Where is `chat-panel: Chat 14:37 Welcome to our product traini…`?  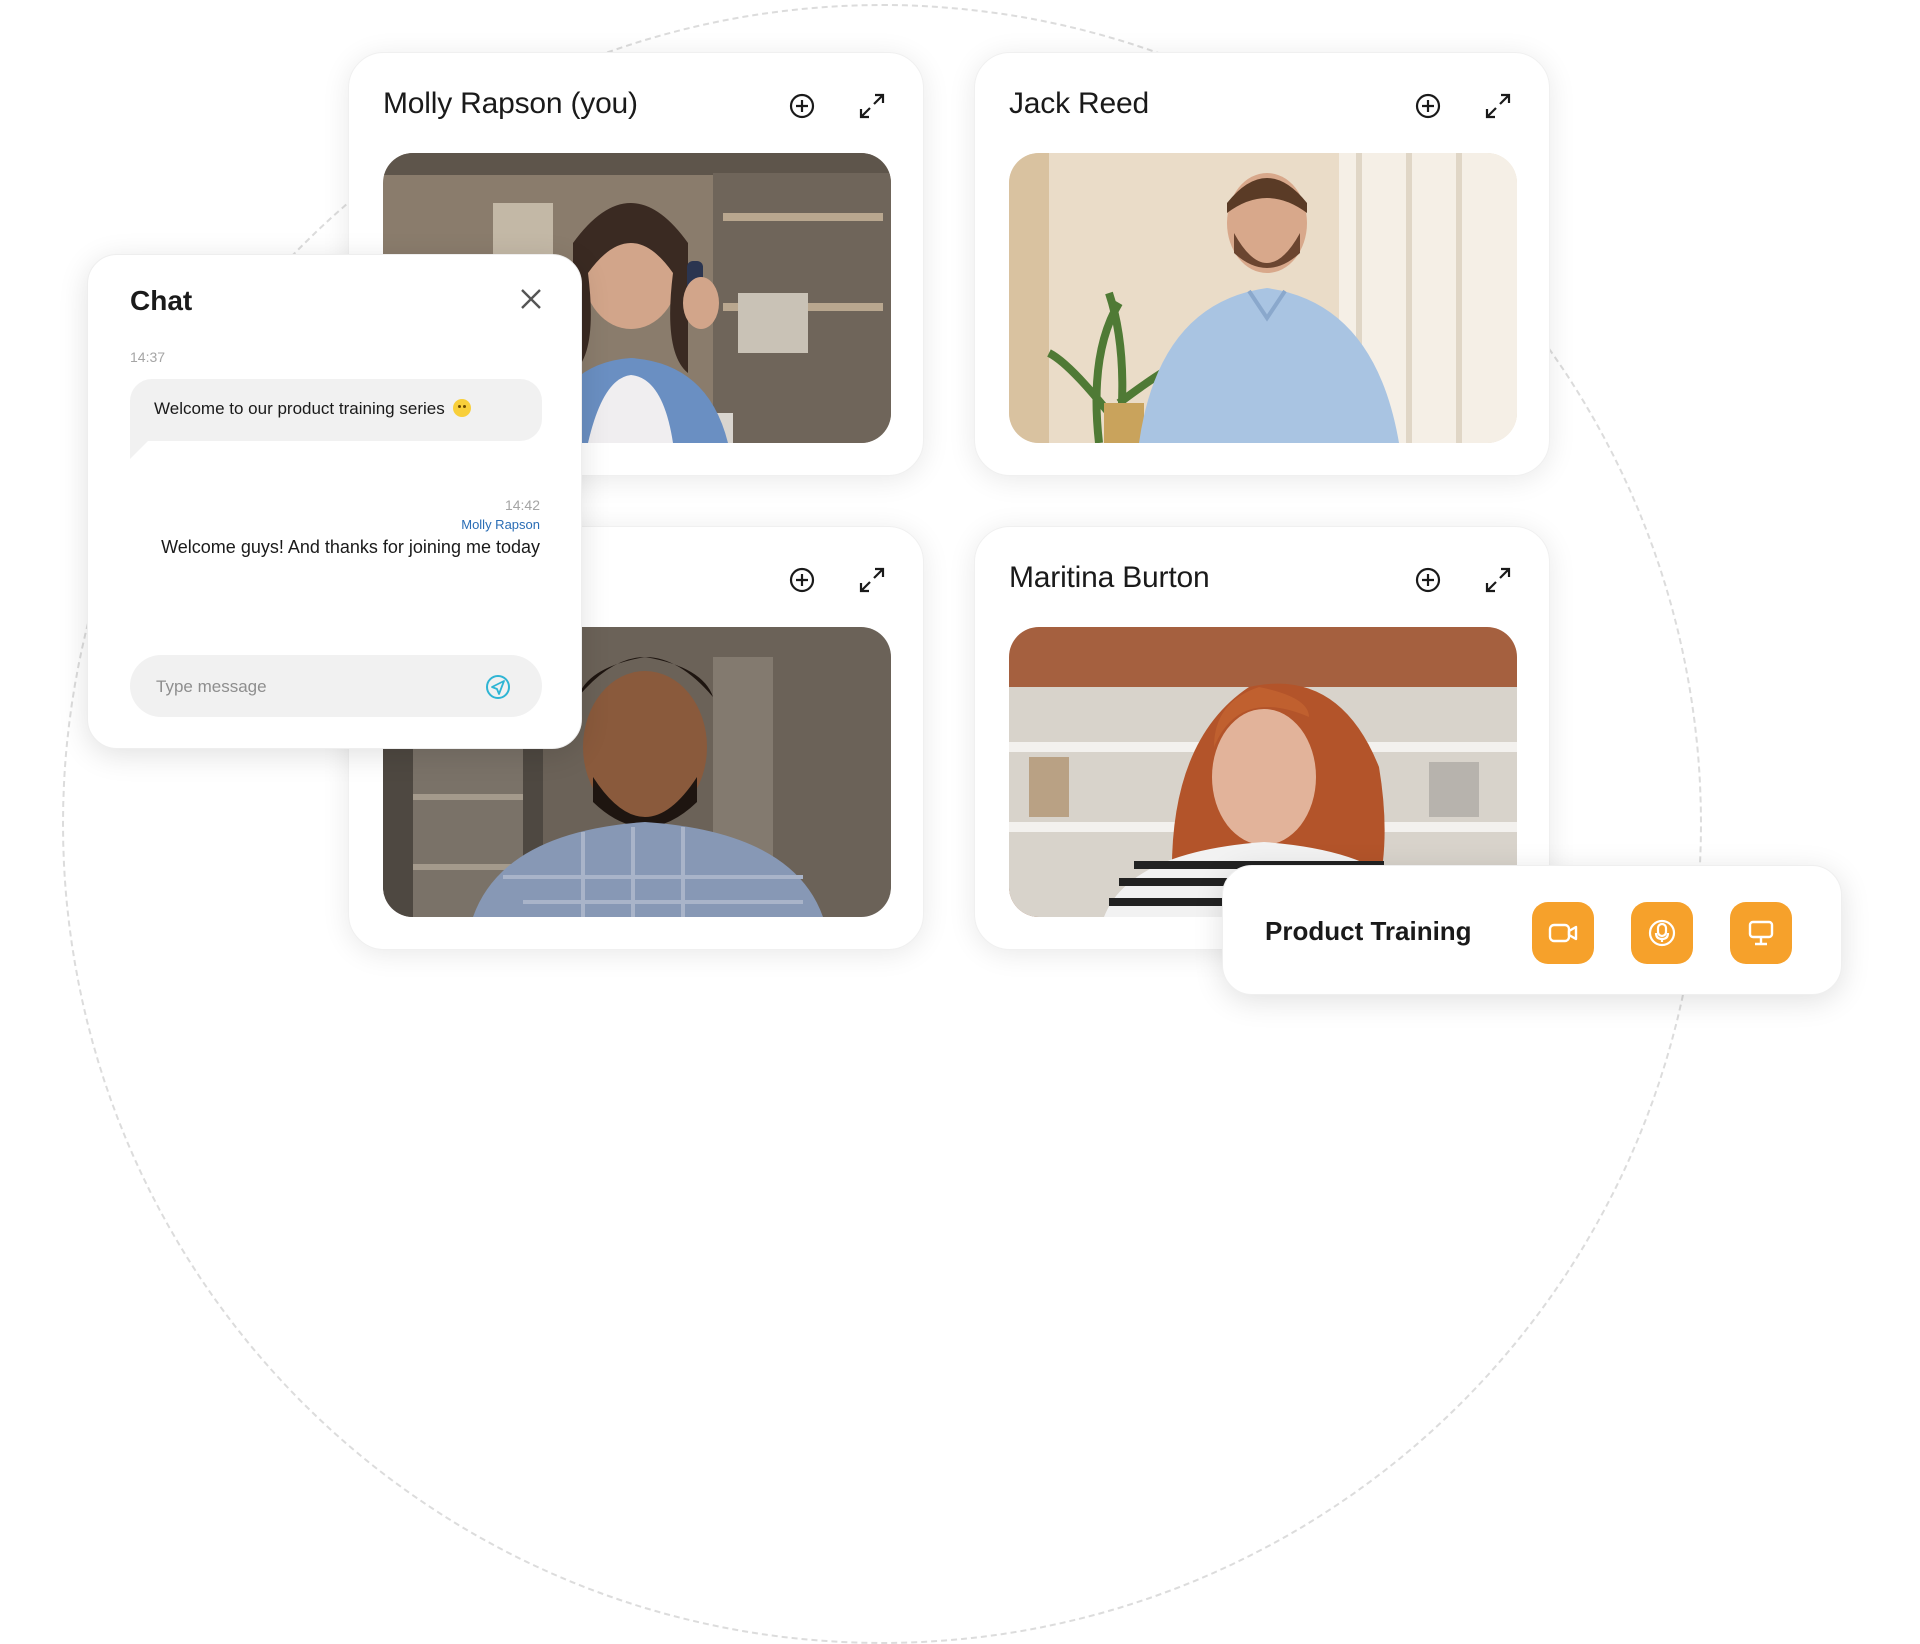
chat-panel: Chat 14:37 Welcome to our product traini… is located at coordinates (334, 501).